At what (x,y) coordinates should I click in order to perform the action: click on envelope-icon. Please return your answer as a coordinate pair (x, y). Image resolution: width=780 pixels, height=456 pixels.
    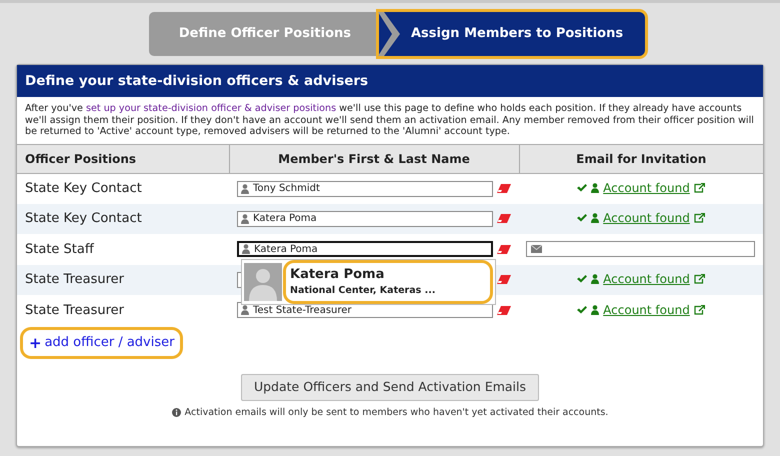
    Looking at the image, I should click on (536, 249).